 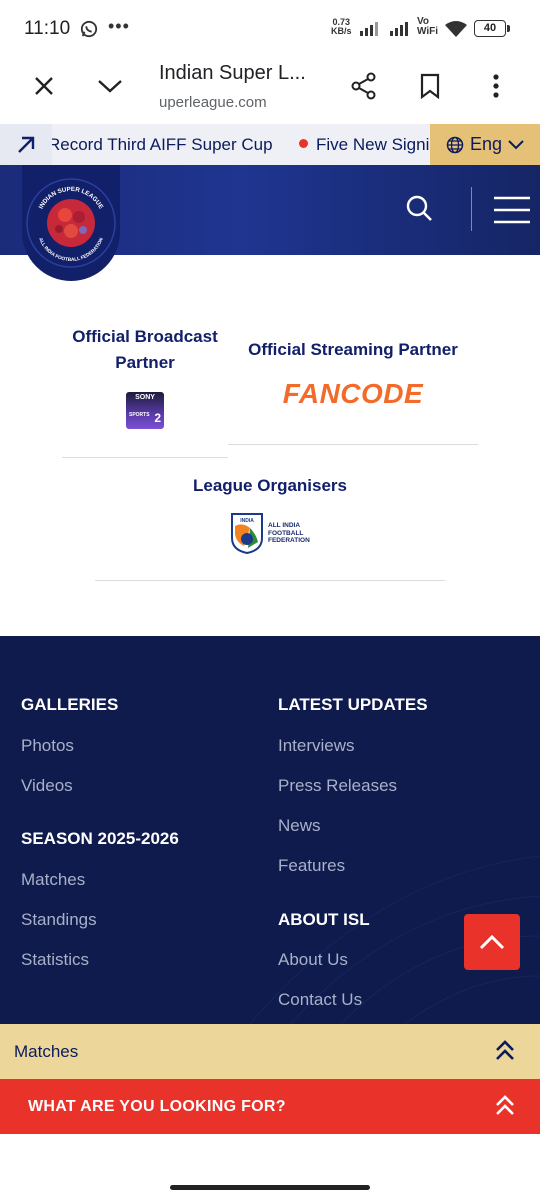 I want to click on chevron-up-icon, so click(x=492, y=942).